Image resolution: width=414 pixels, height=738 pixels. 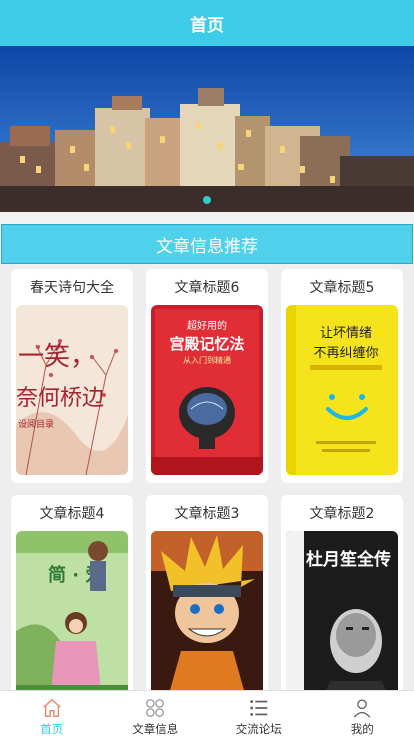 I want to click on article-title: 文章标题6, so click(x=207, y=288).